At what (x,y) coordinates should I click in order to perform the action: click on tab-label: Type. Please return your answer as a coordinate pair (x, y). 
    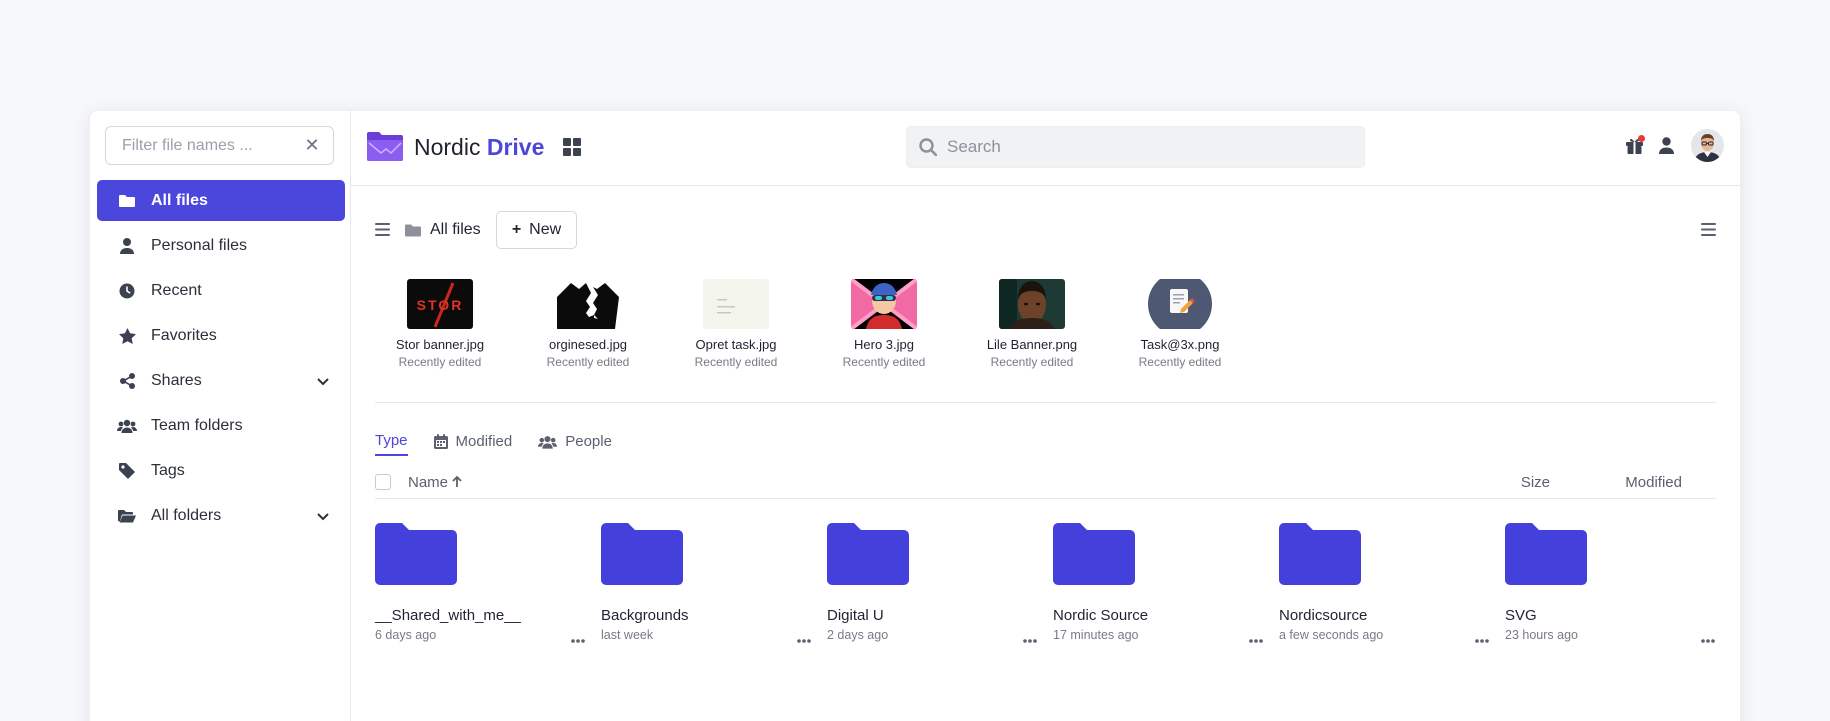
    Looking at the image, I should click on (391, 440).